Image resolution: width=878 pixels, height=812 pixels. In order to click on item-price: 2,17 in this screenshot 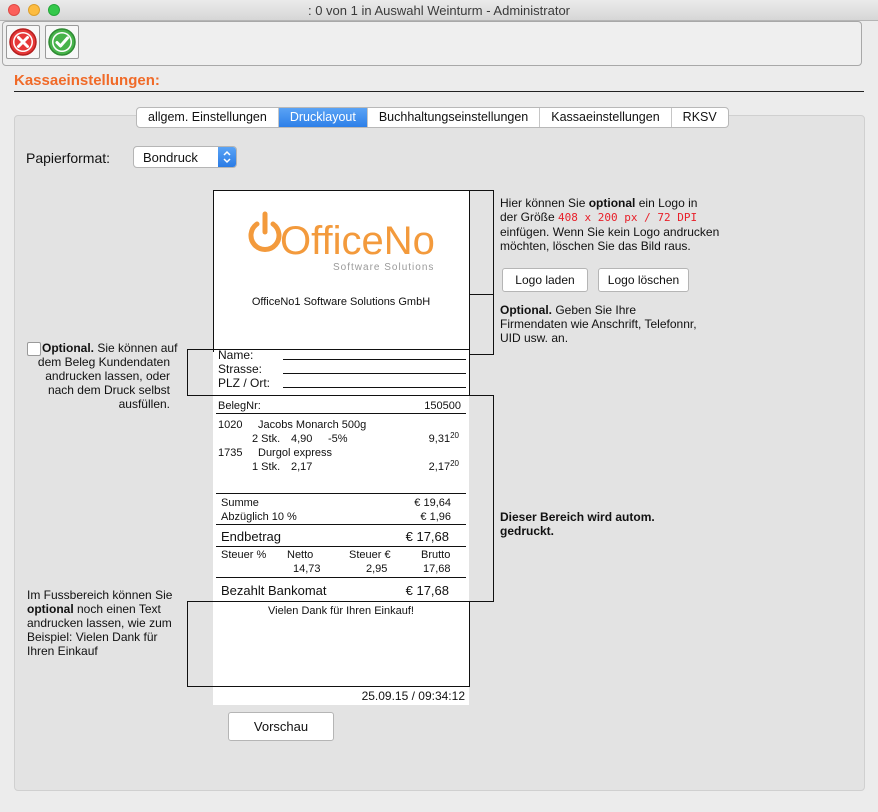, I will do `click(302, 467)`.